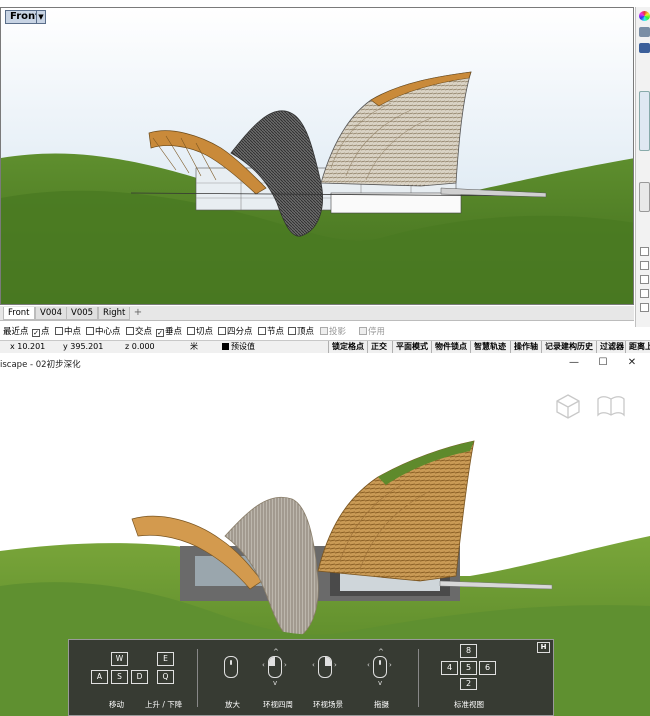 This screenshot has height=716, width=650. Describe the element at coordinates (574, 363) in the screenshot. I see `minimize-button: —` at that location.